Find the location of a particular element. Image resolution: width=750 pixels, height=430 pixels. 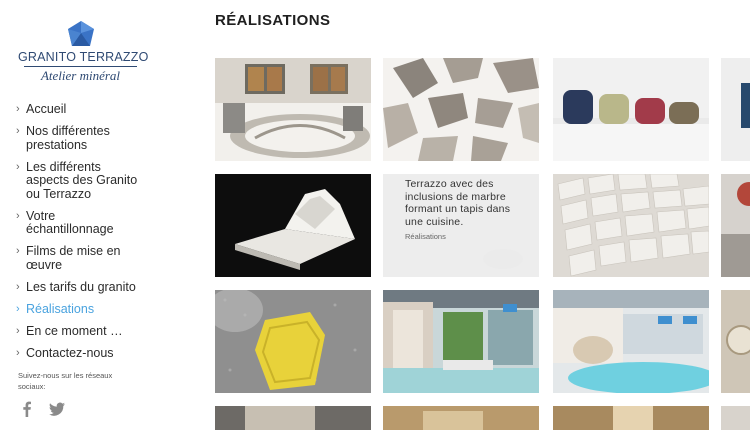

photo-stone-objects is located at coordinates (631, 109).